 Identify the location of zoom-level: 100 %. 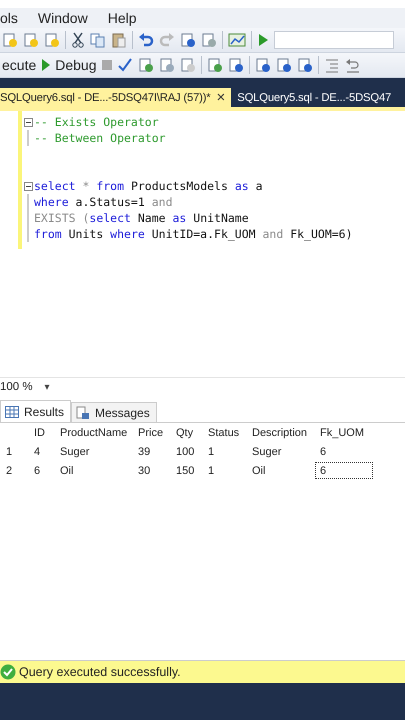
(16, 387).